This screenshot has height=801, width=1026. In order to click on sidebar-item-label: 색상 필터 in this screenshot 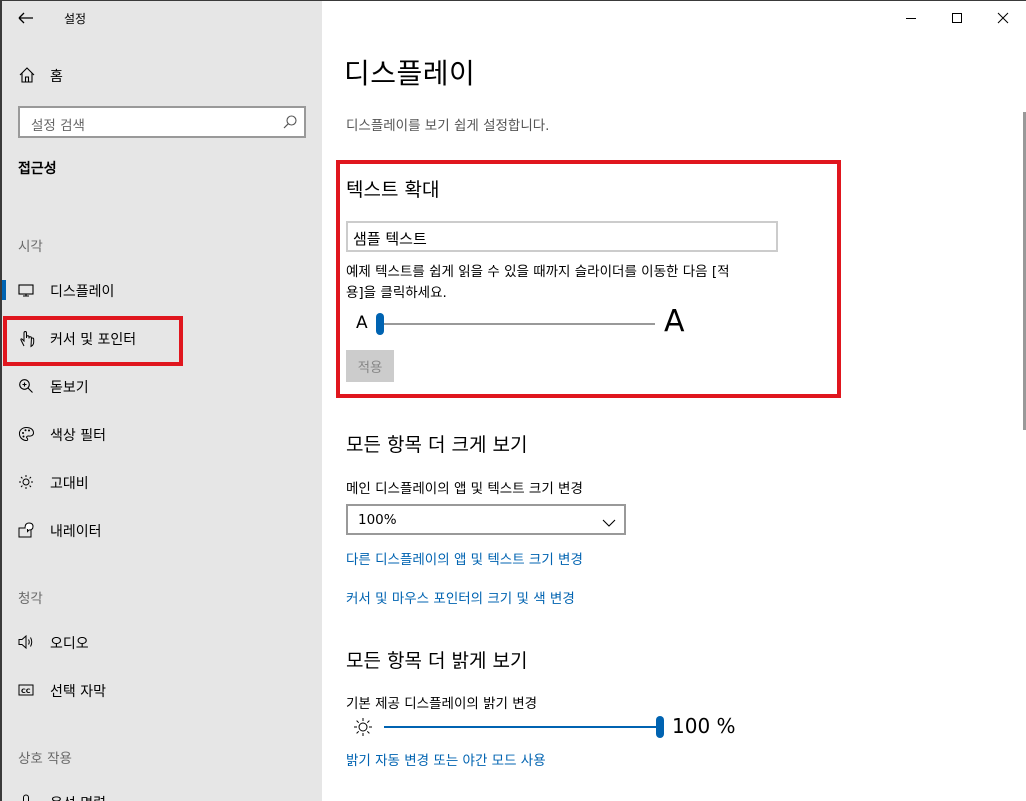, I will do `click(78, 436)`.